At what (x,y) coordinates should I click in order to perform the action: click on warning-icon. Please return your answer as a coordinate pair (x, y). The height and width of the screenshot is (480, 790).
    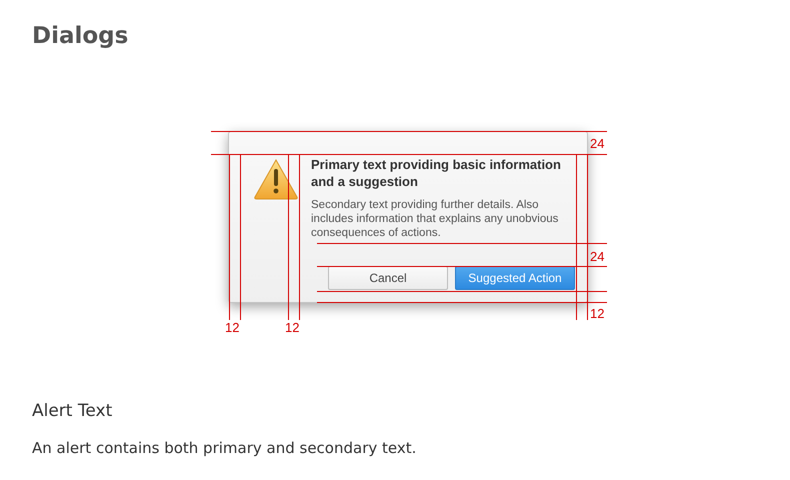
    Looking at the image, I should click on (276, 179).